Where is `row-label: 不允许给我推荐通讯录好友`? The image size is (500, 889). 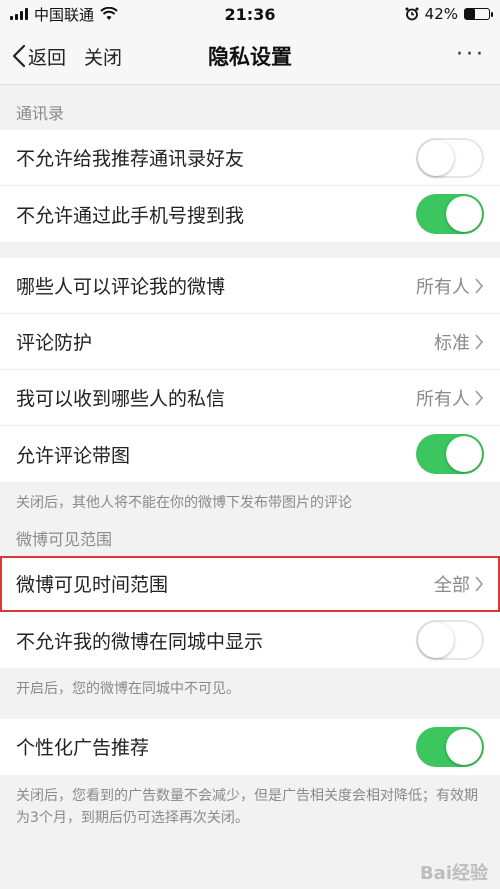
row-label: 不允许给我推荐通讯录好友 is located at coordinates (130, 159).